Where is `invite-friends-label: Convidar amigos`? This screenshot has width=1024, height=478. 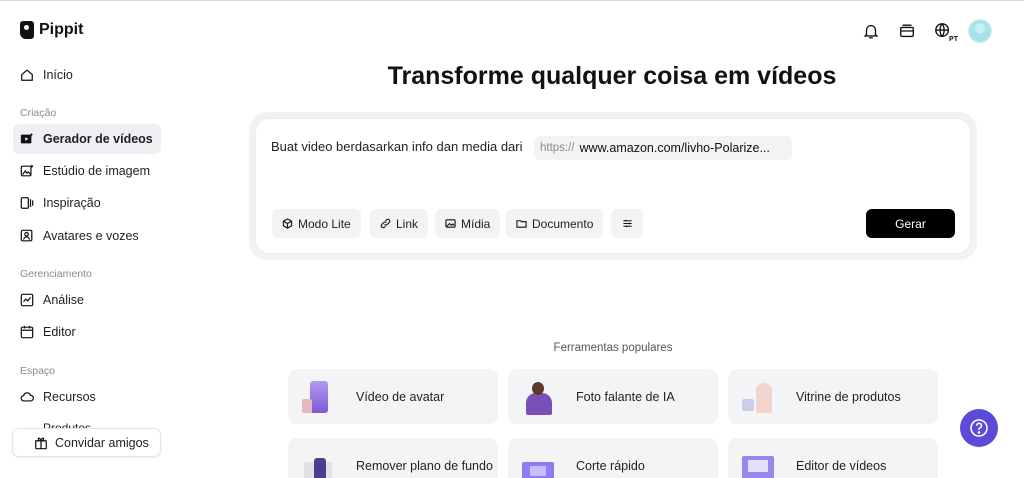 invite-friends-label: Convidar amigos is located at coordinates (102, 442).